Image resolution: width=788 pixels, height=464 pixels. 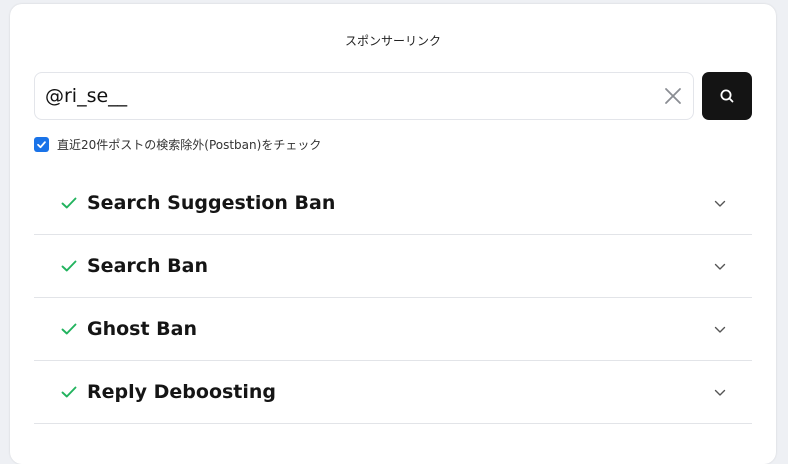 I want to click on search-icon, so click(x=727, y=96).